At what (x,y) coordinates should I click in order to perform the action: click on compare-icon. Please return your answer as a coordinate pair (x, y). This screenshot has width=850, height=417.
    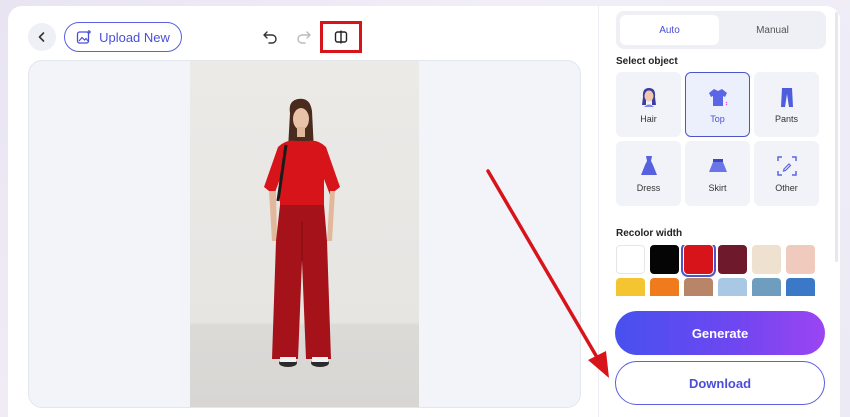
    Looking at the image, I should click on (341, 37).